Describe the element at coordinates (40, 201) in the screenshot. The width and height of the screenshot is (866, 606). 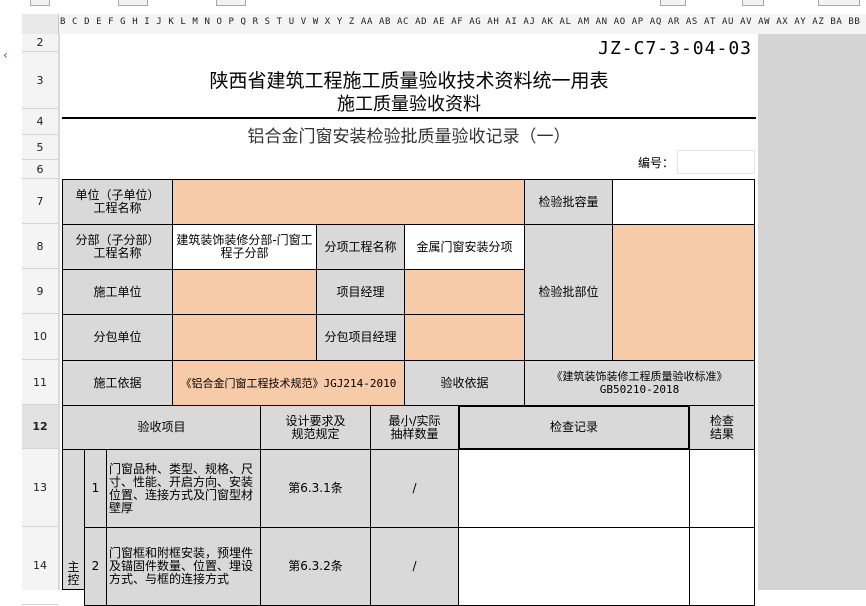
I see `row-number: 7` at that location.